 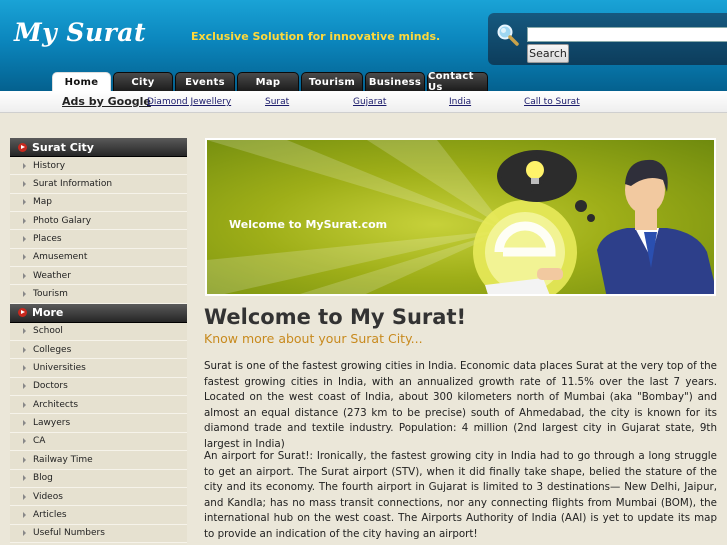 What do you see at coordinates (508, 35) in the screenshot?
I see `search-icon` at bounding box center [508, 35].